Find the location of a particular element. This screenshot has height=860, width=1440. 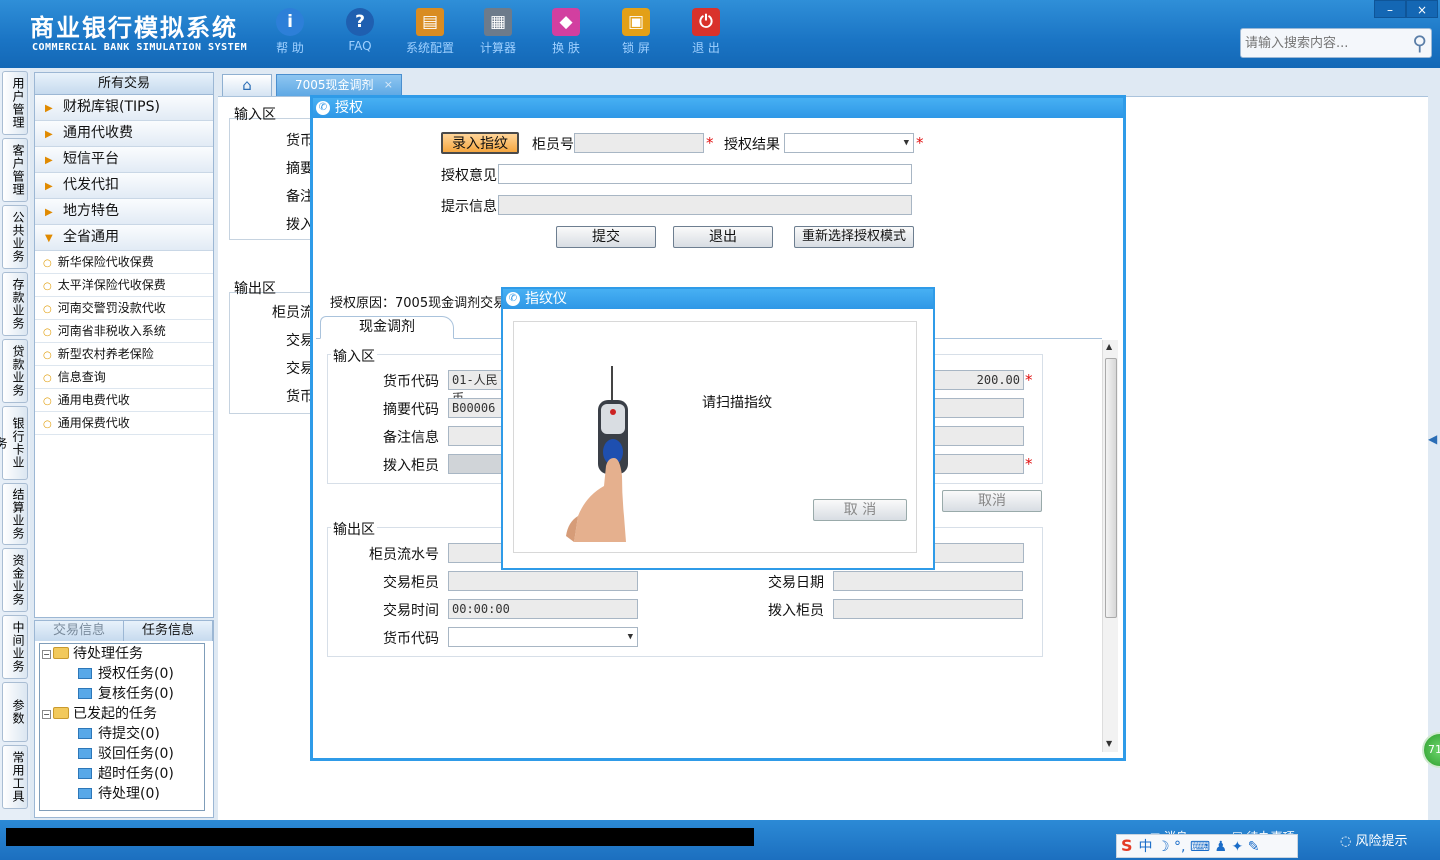

vnav-intermediate-business: 中间业务 is located at coordinates (15, 647).